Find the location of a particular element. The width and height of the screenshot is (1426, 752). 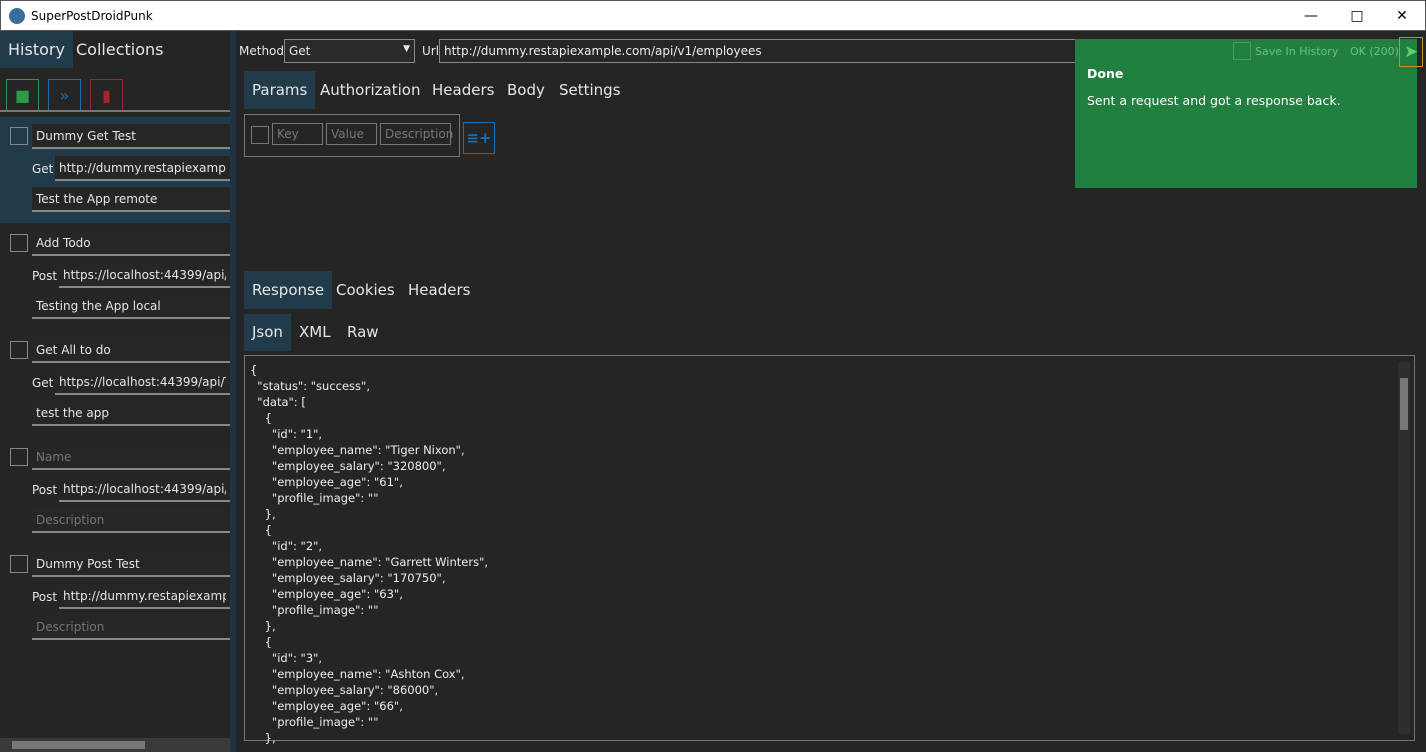

param-checkbox is located at coordinates (260, 135).